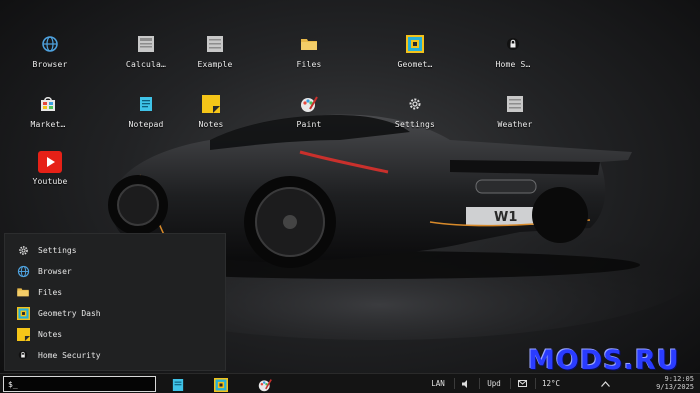 This screenshot has width=700, height=393. Describe the element at coordinates (146, 44) in the screenshot. I see `calculator-icon` at that location.